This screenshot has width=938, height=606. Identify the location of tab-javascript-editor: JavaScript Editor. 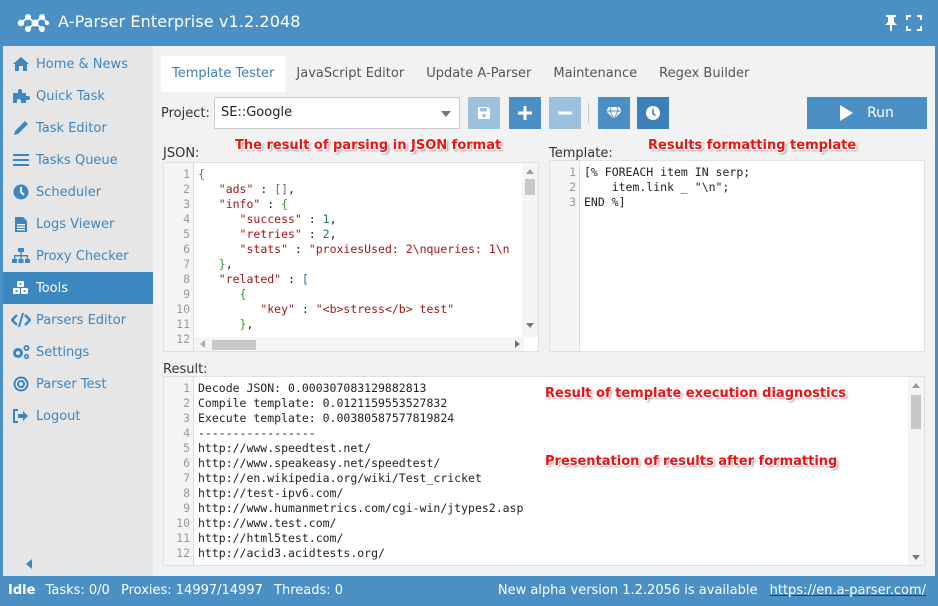
(350, 74).